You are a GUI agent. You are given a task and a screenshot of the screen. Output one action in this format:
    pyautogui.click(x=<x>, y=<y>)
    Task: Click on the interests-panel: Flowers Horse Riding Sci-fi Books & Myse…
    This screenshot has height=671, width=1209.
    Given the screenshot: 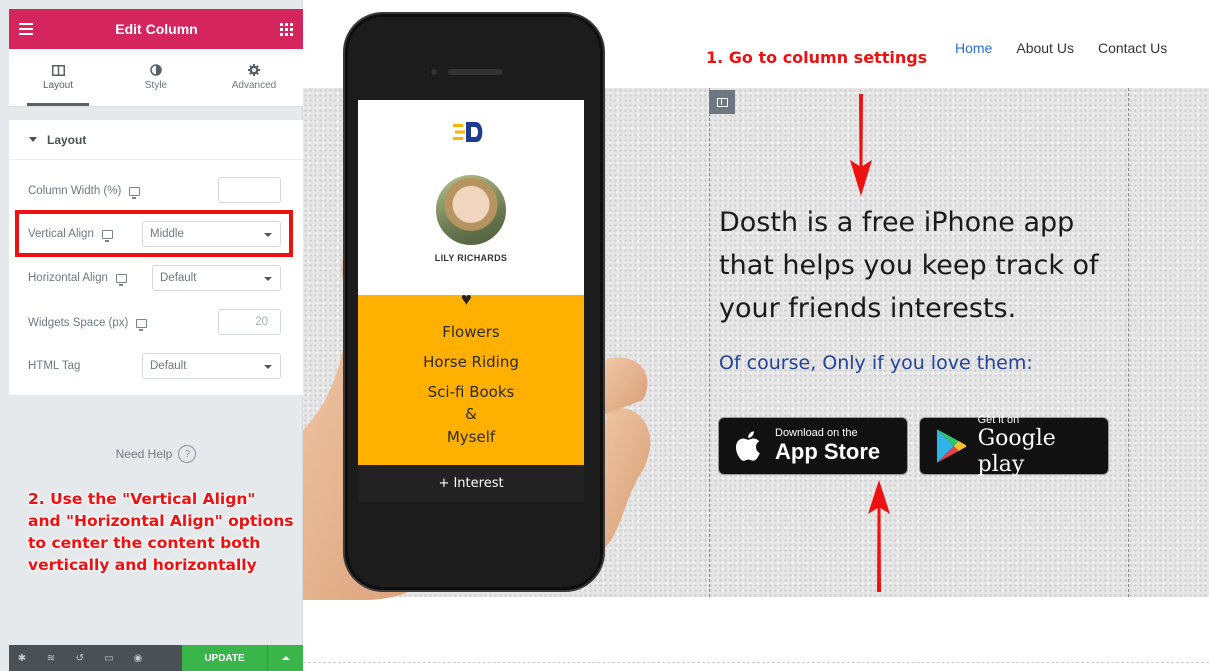 What is the action you would take?
    pyautogui.click(x=471, y=380)
    